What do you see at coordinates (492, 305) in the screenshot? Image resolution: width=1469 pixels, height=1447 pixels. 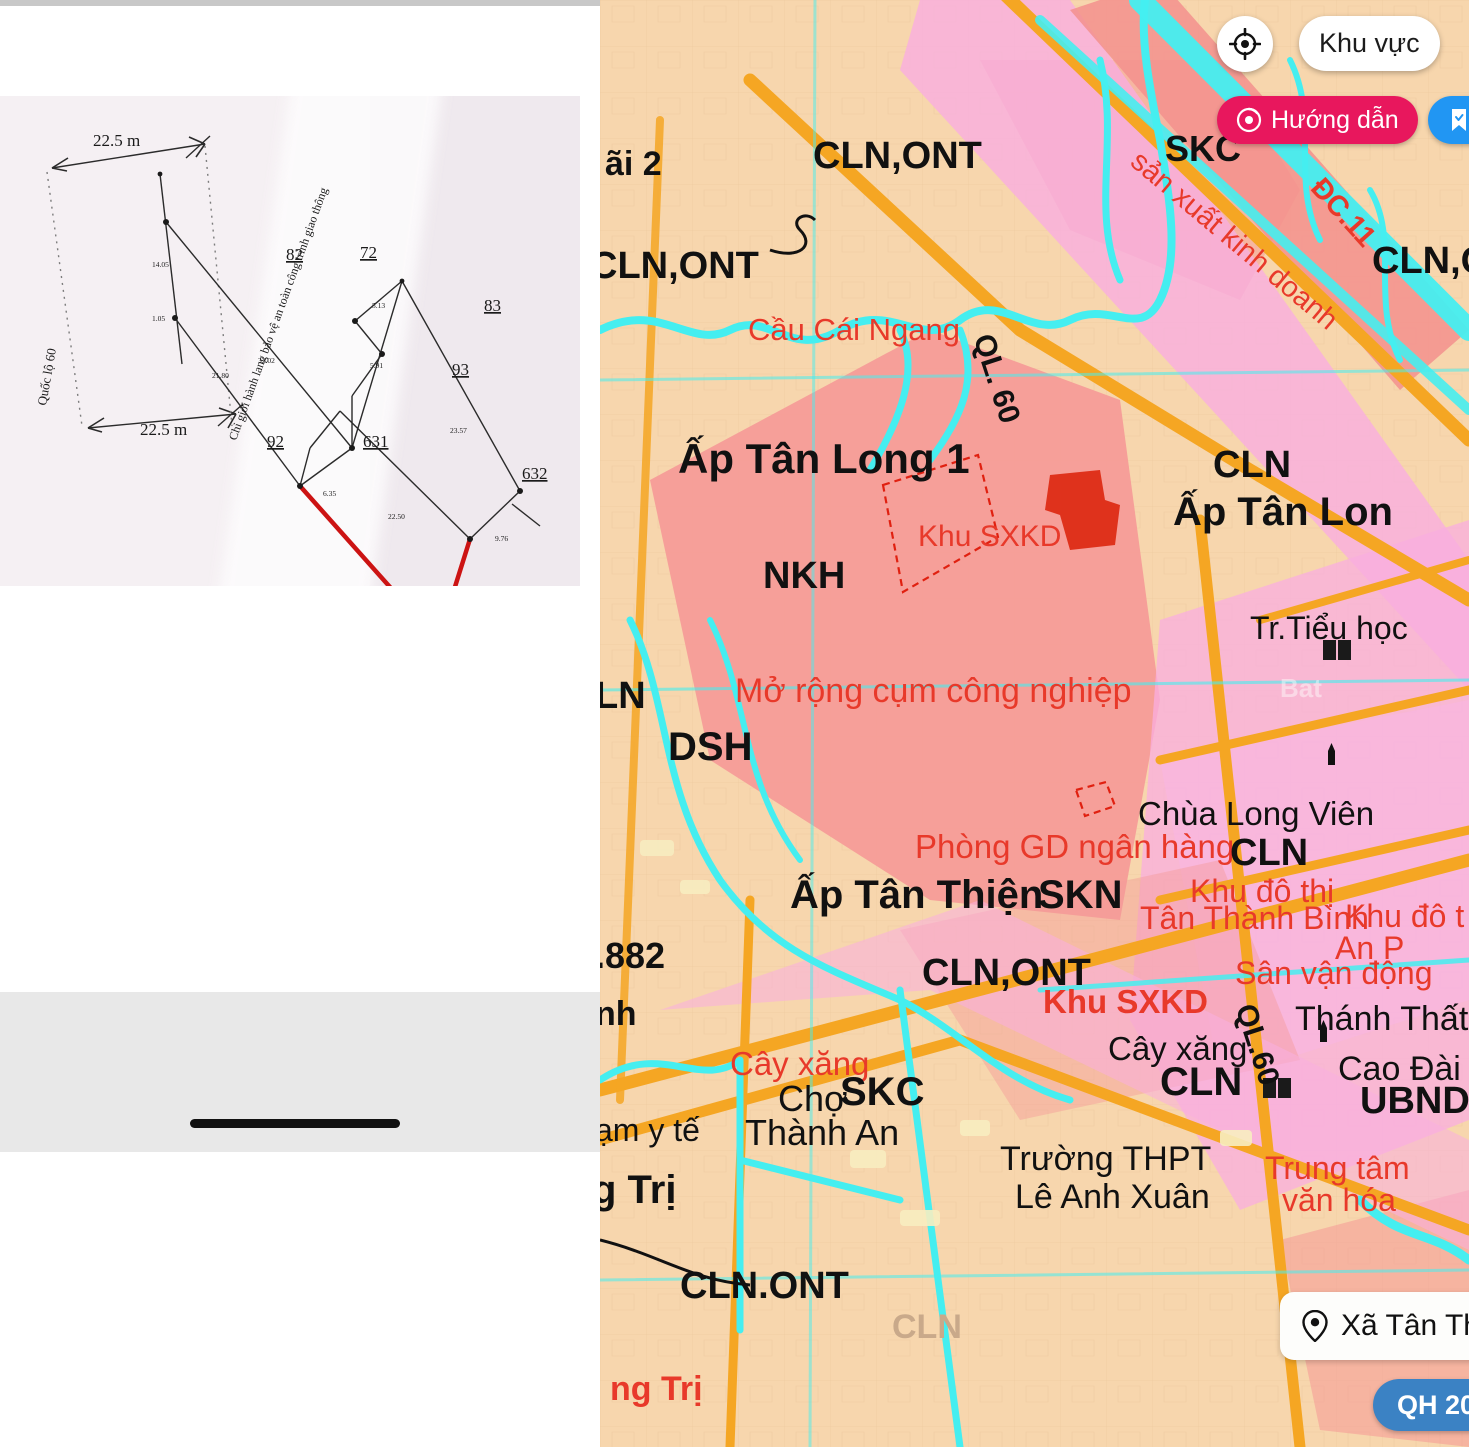 I see `svg-text: 83` at bounding box center [492, 305].